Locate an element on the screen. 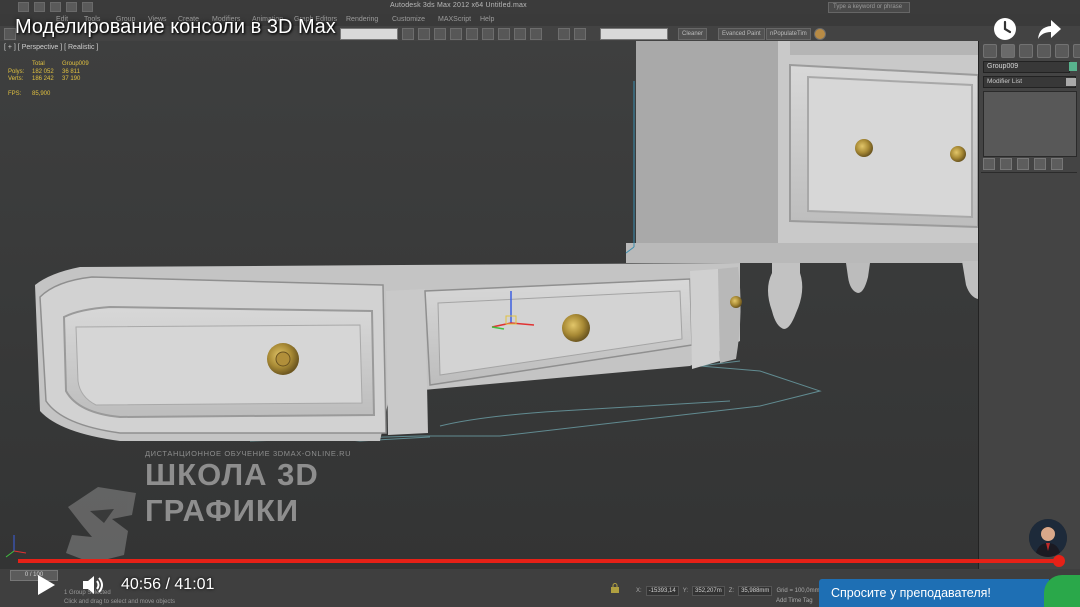 This screenshot has height=607, width=1080. motion-tab-icon is located at coordinates (1044, 51).